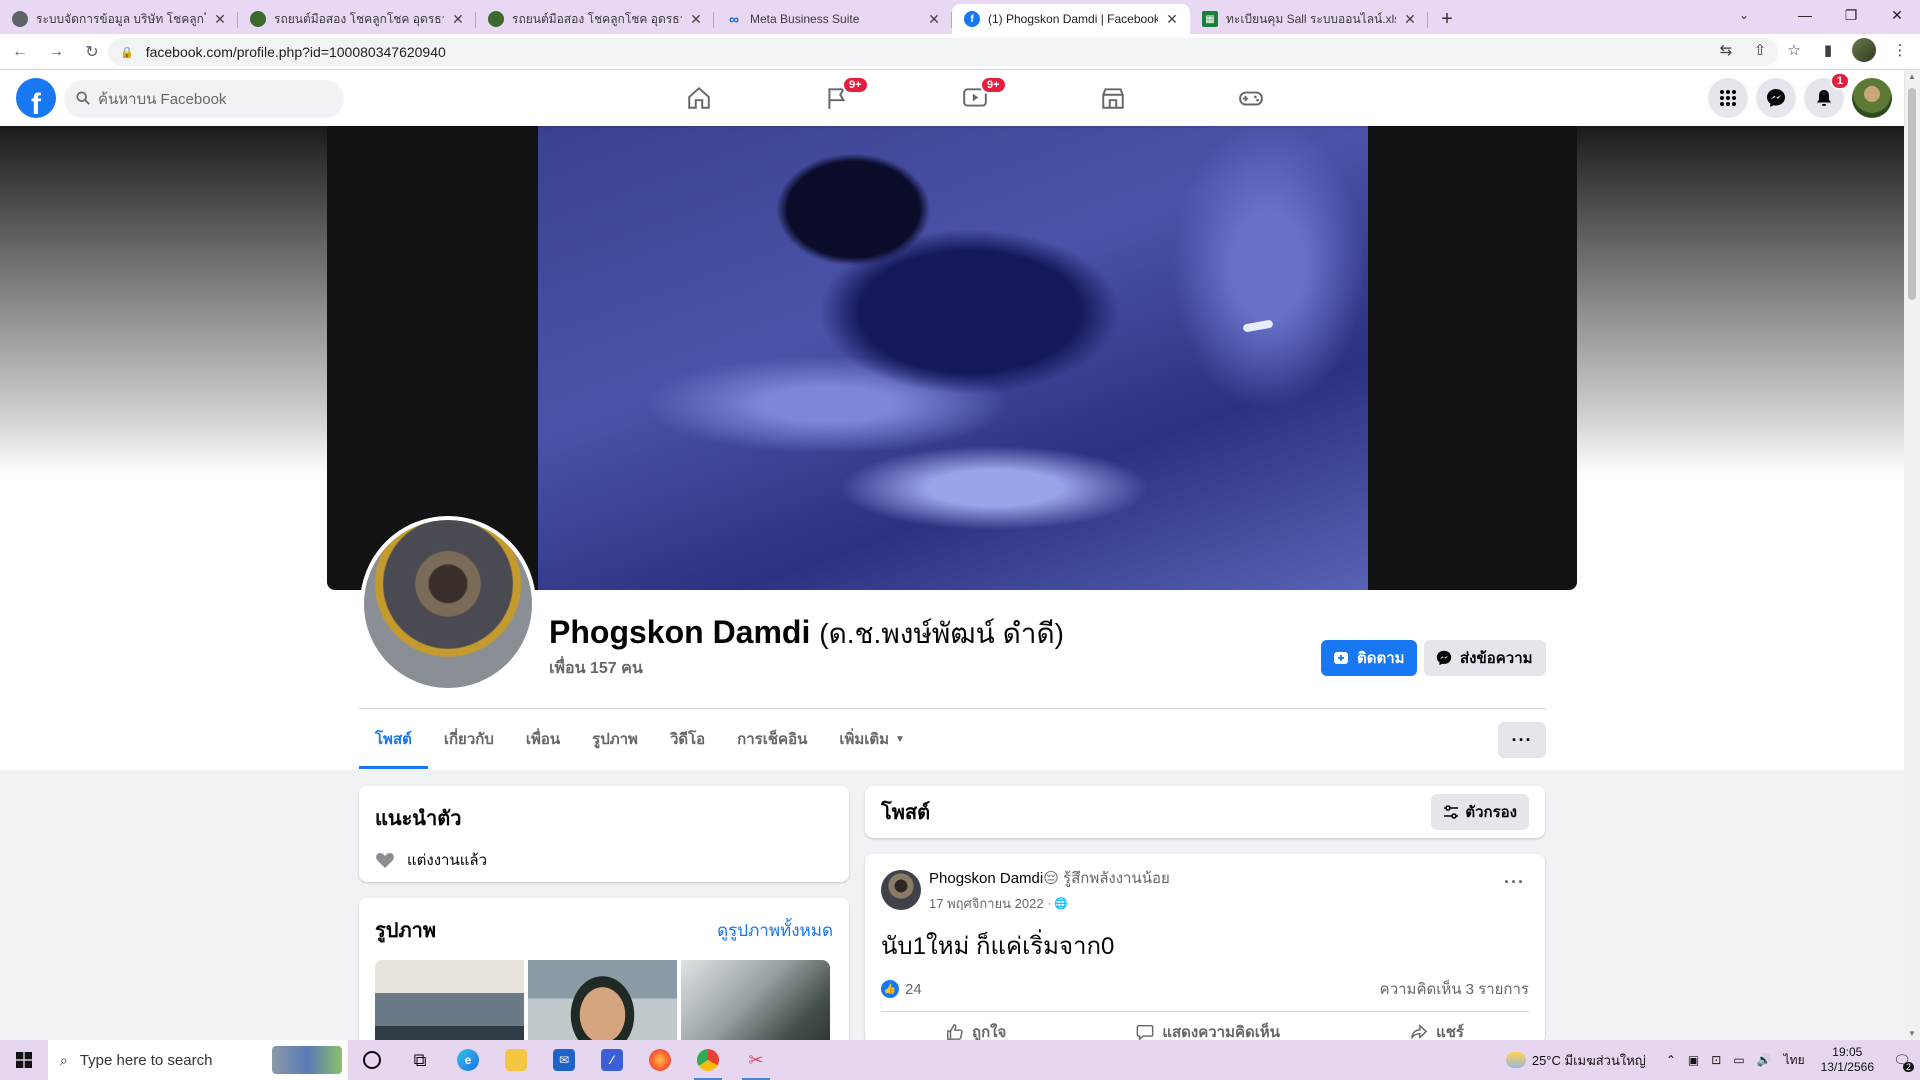 The width and height of the screenshot is (1920, 1080). What do you see at coordinates (1514, 882) in the screenshot?
I see `post-options-icon: ···` at bounding box center [1514, 882].